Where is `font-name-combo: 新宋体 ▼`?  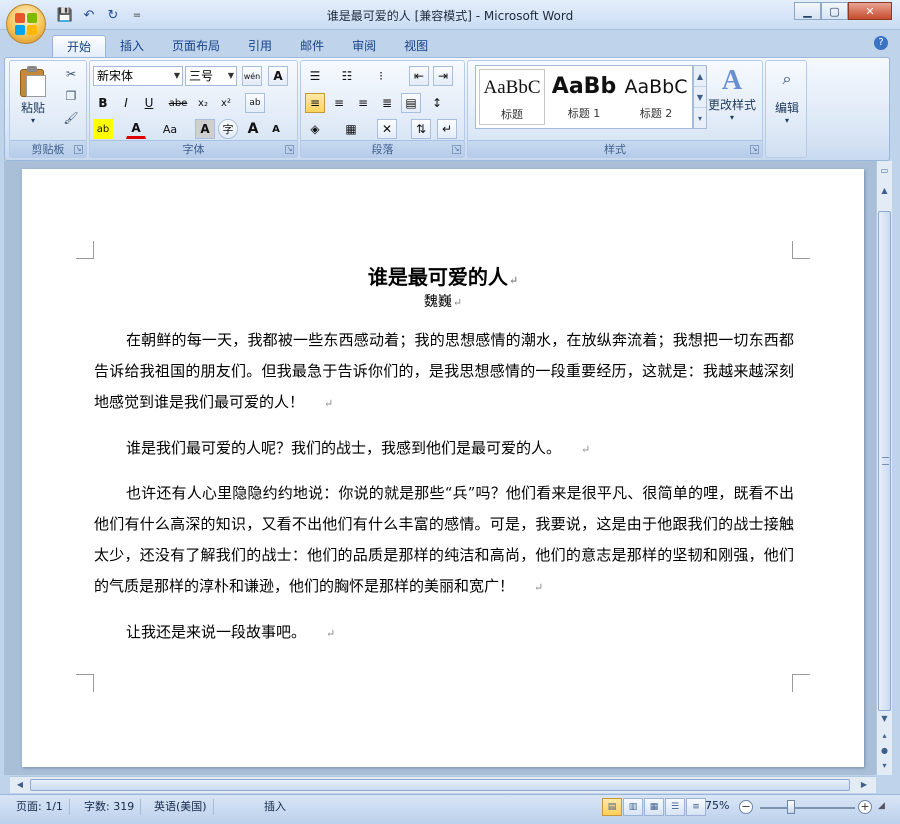 font-name-combo: 新宋体 ▼ is located at coordinates (138, 76).